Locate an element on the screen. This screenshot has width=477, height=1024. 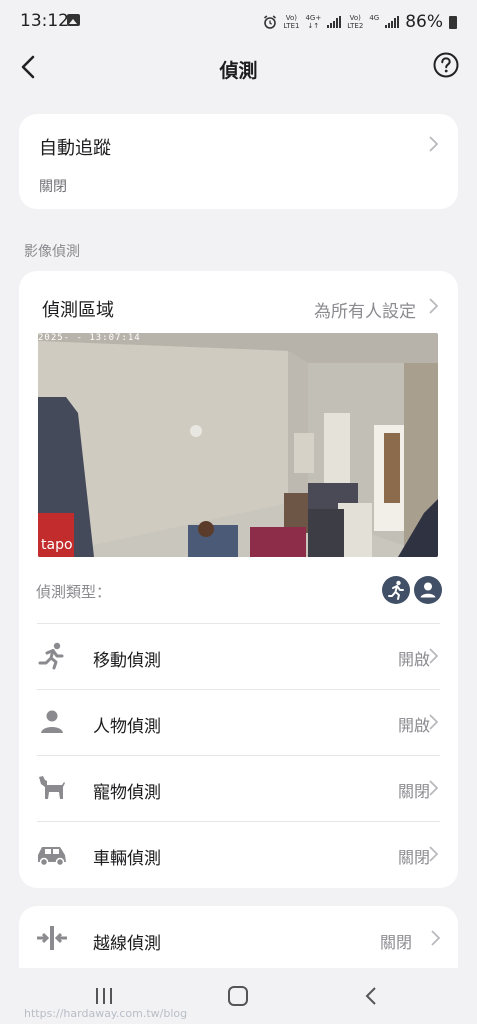
pet-detection-status: 關閉 is located at coordinates (413, 791).